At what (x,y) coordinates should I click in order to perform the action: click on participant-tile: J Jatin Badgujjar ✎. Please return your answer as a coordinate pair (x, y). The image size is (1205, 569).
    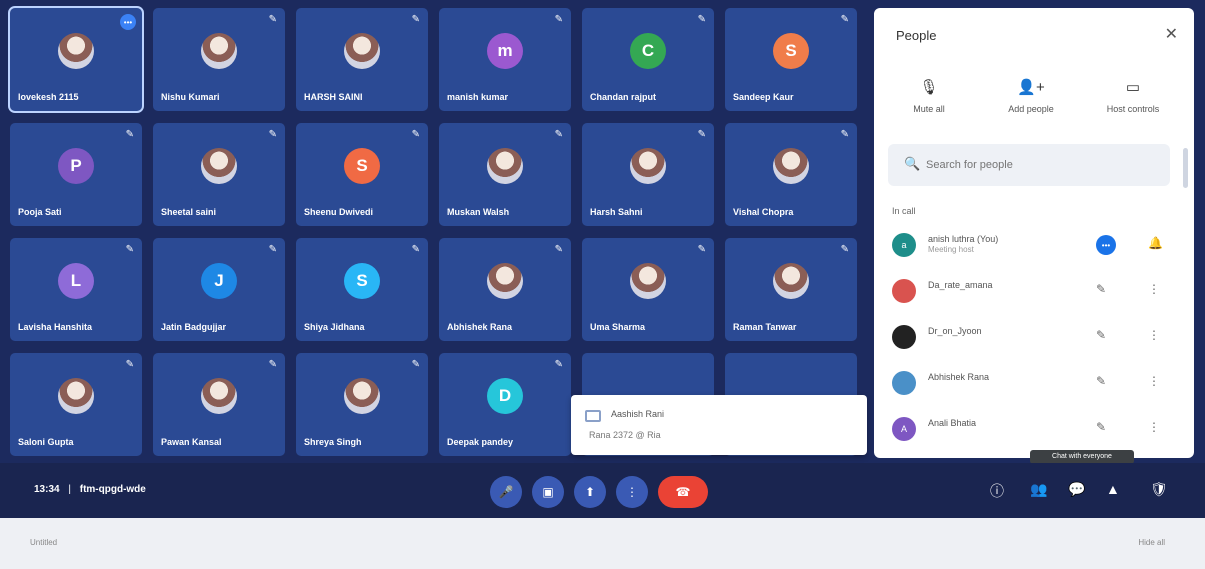
    Looking at the image, I should click on (219, 289).